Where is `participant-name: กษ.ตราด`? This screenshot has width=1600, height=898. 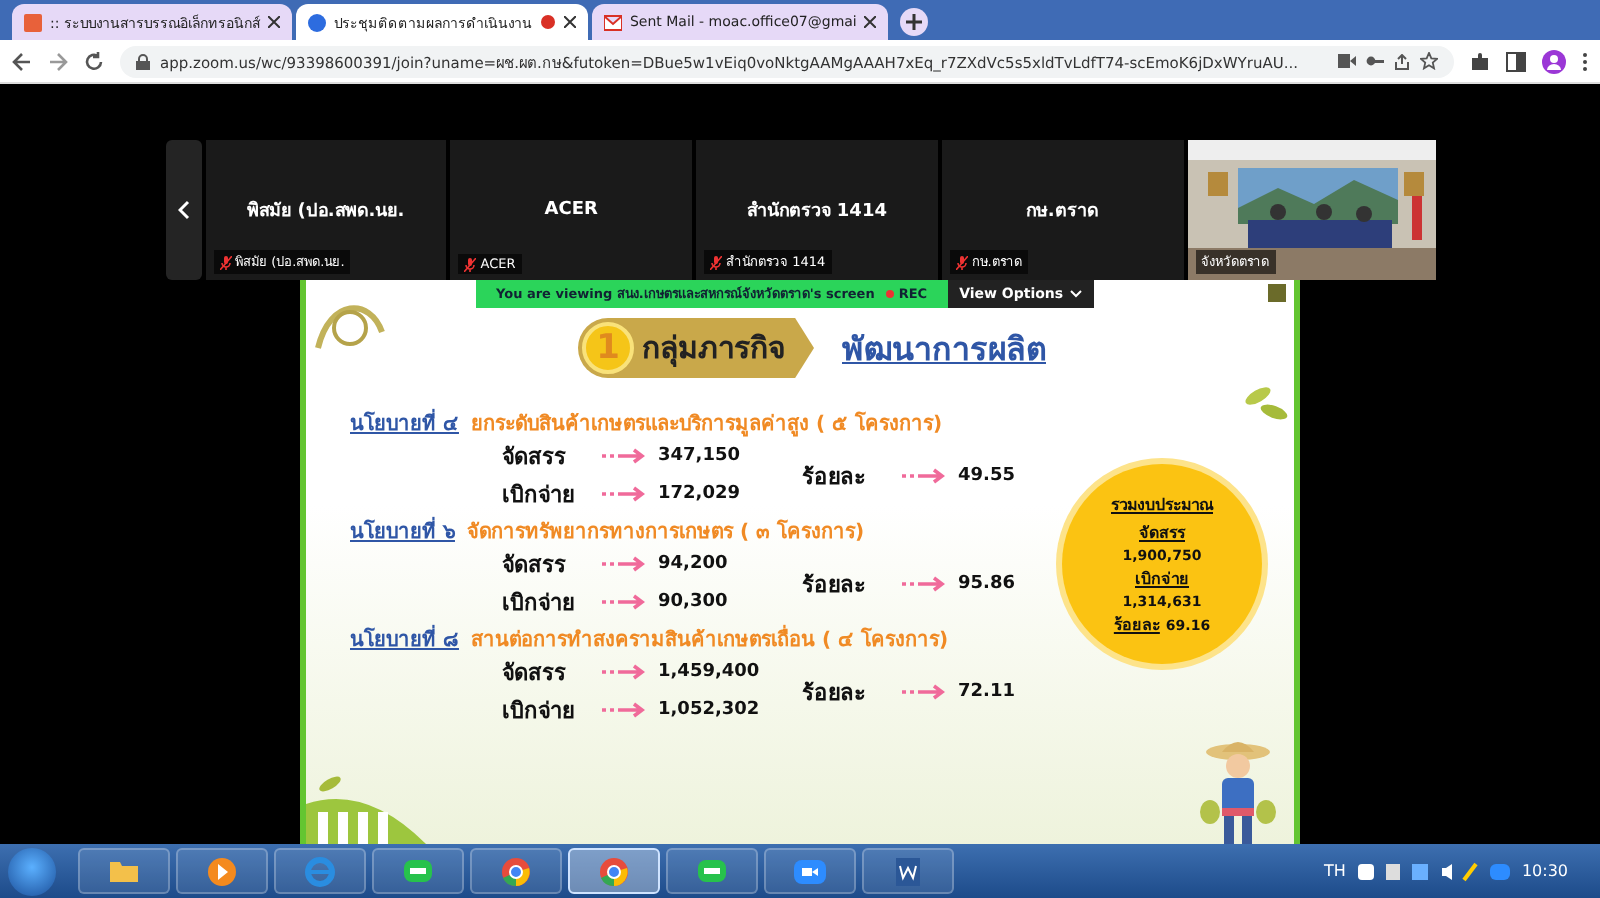
participant-name: กษ.ตราด is located at coordinates (1062, 212).